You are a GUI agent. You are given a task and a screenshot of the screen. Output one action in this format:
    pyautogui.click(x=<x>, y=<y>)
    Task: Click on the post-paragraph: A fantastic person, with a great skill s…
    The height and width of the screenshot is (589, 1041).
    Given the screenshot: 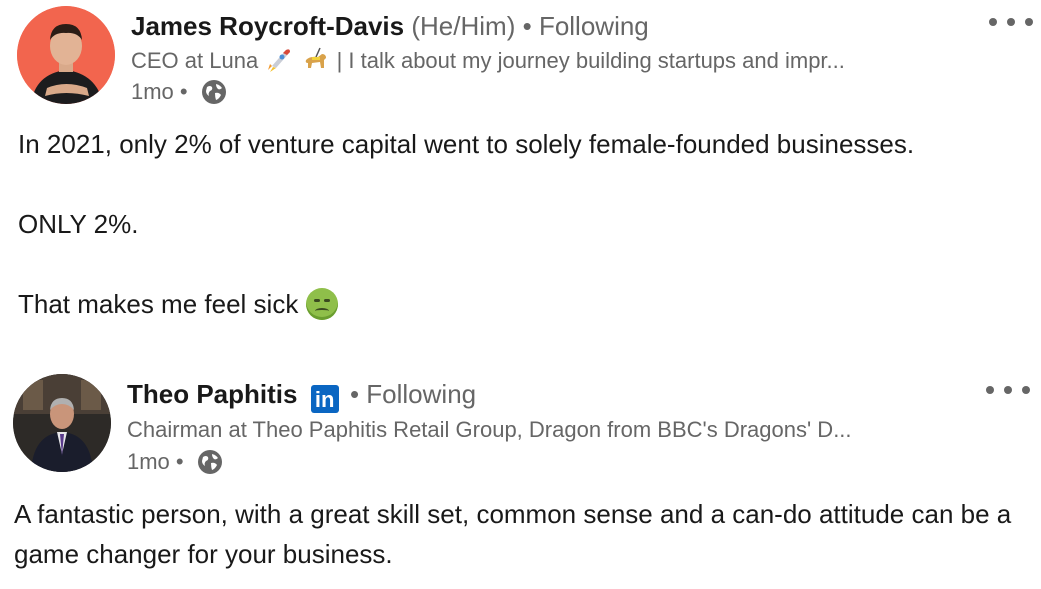 What is the action you would take?
    pyautogui.click(x=513, y=534)
    